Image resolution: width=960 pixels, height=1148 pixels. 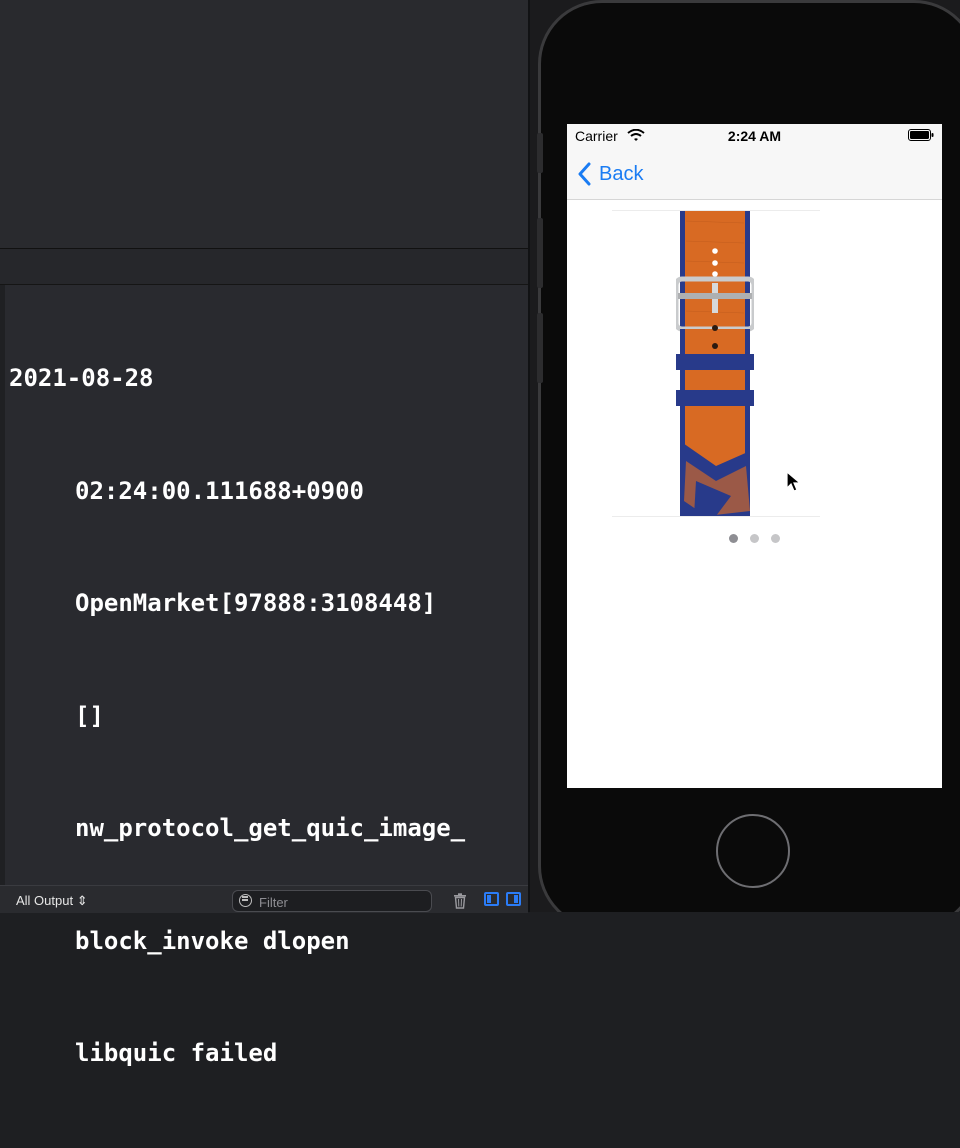 I want to click on output-filter-select: All Output ⇕, so click(x=52, y=901).